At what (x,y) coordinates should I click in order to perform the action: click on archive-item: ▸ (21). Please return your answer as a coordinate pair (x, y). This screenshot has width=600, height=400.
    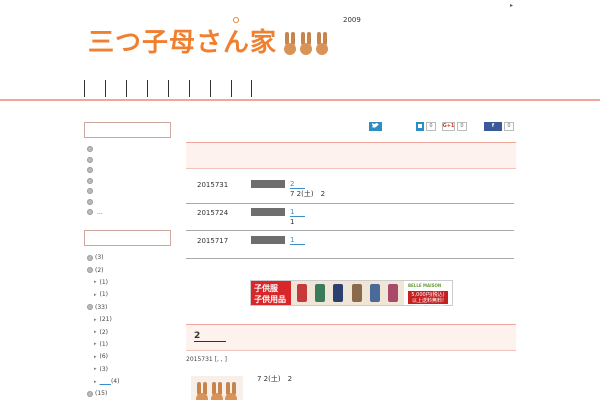
    Looking at the image, I should click on (128, 319).